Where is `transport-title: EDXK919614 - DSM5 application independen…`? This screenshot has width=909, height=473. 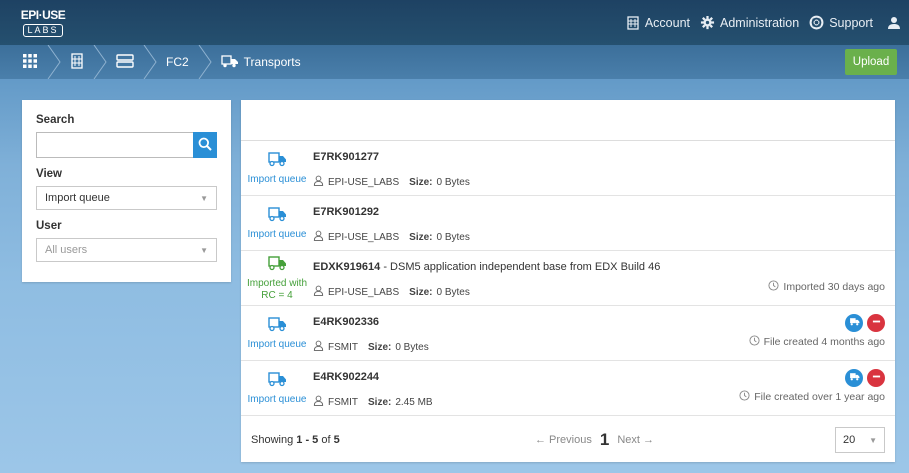
transport-title: EDXK919614 - DSM5 application independen… is located at coordinates (604, 267).